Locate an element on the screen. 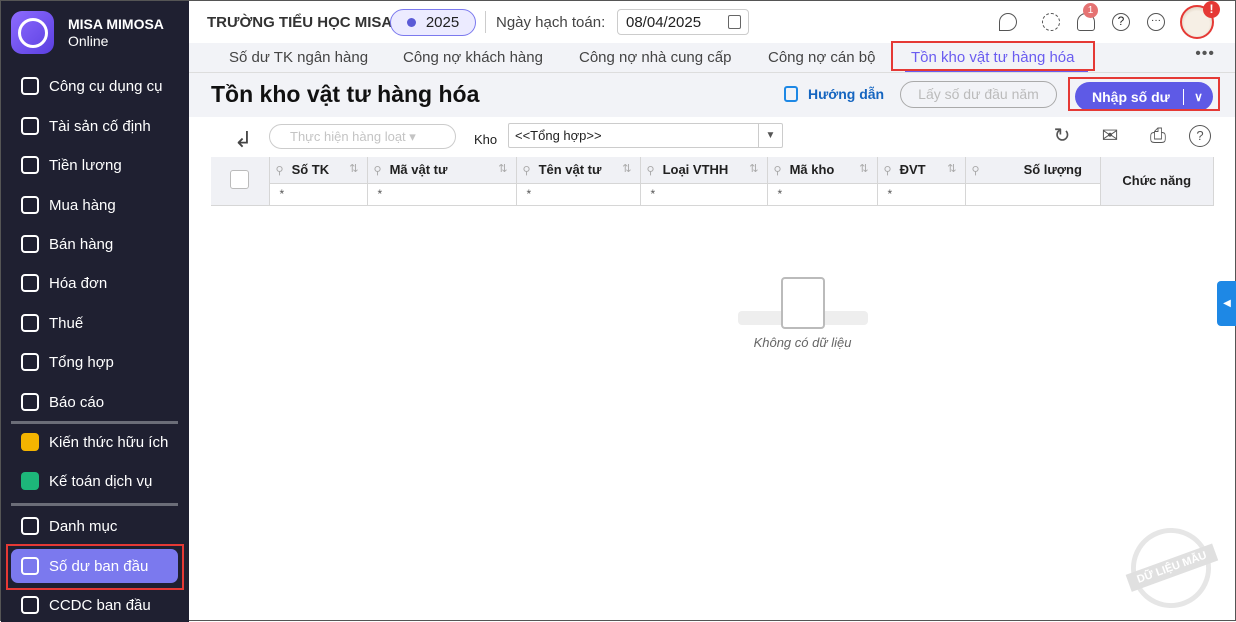 This screenshot has height=622, width=1236. list-icon is located at coordinates (30, 526).